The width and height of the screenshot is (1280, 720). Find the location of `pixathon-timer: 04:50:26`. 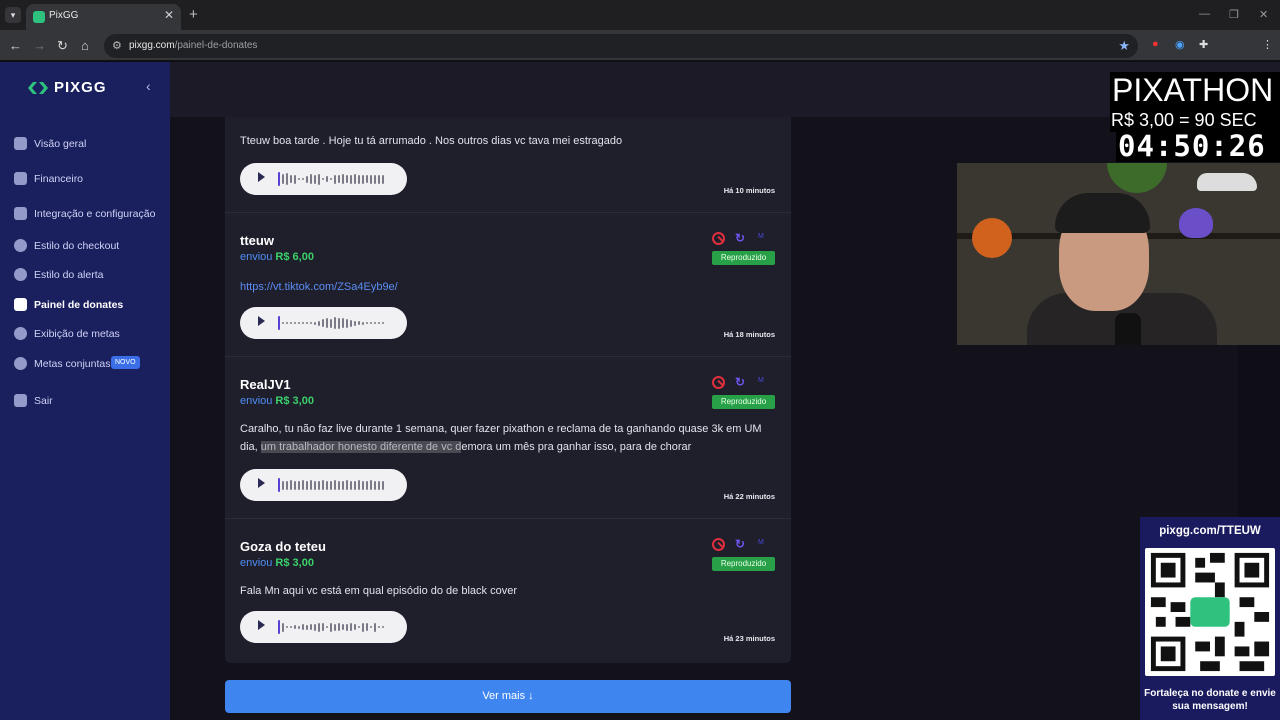

pixathon-timer: 04:50:26 is located at coordinates (1198, 146).